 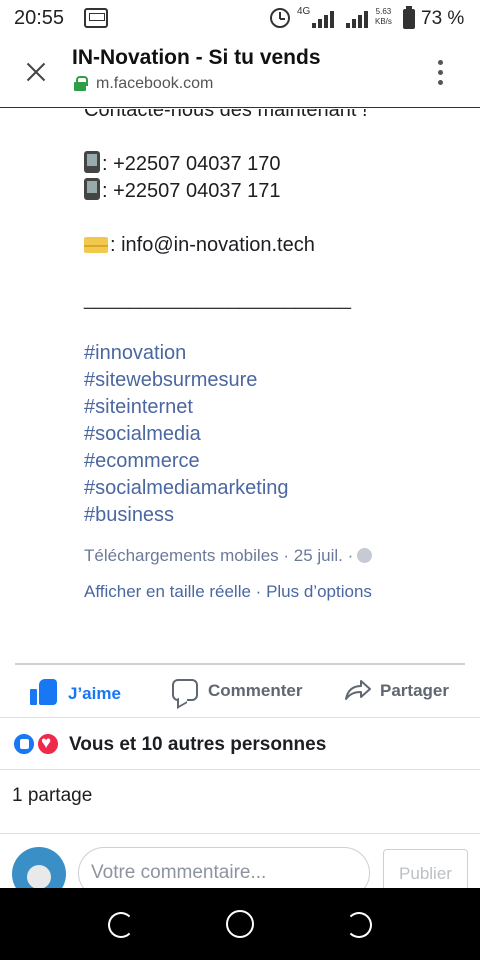 I want to click on phone-number: : +22507 04037 170, so click(x=191, y=164).